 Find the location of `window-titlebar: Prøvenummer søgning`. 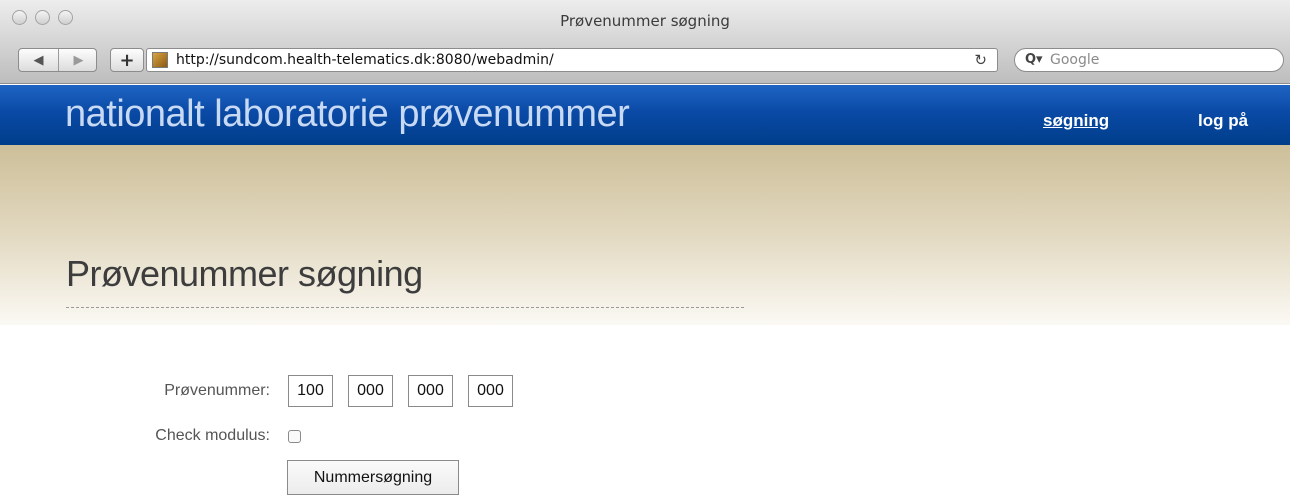

window-titlebar: Prøvenummer søgning is located at coordinates (645, 20).